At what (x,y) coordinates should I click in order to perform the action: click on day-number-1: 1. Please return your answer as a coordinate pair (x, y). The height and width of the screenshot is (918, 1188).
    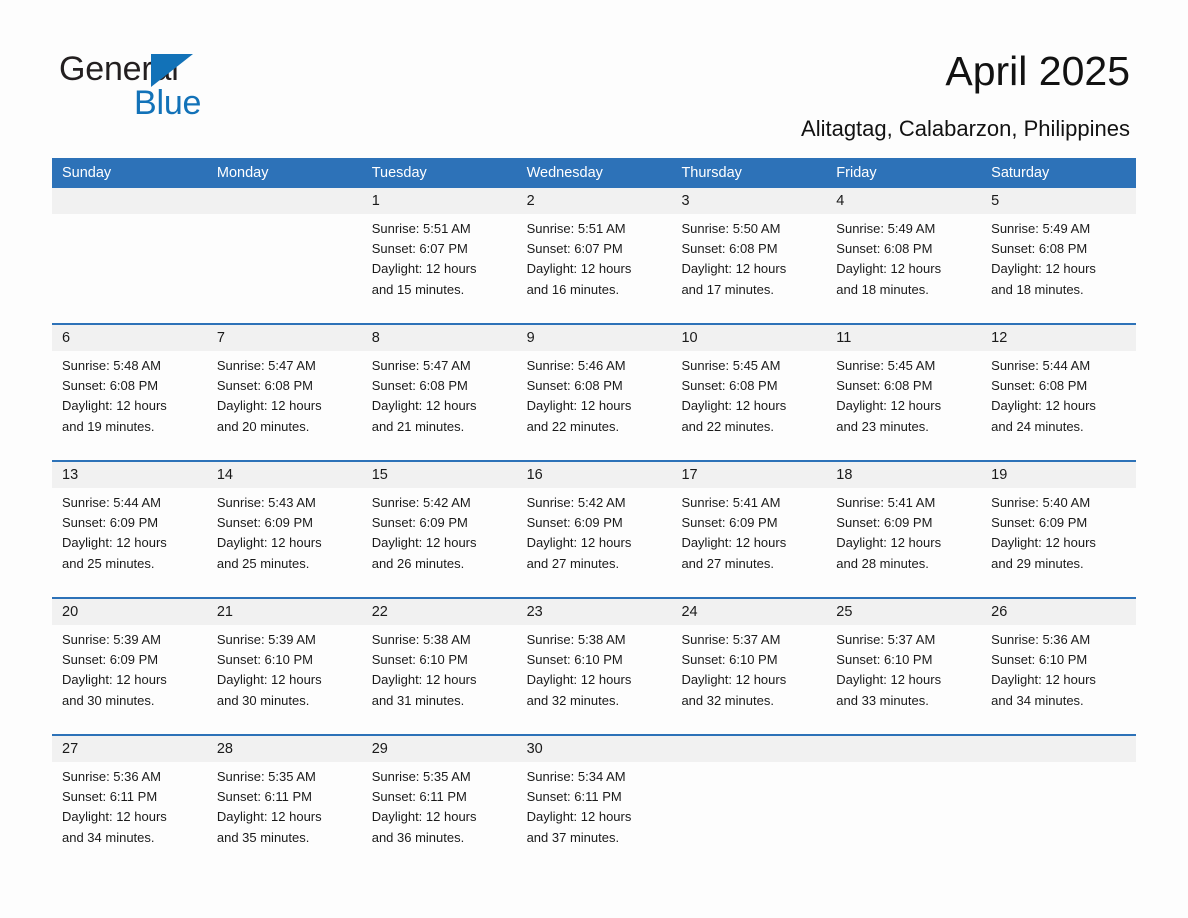
    Looking at the image, I should click on (439, 201).